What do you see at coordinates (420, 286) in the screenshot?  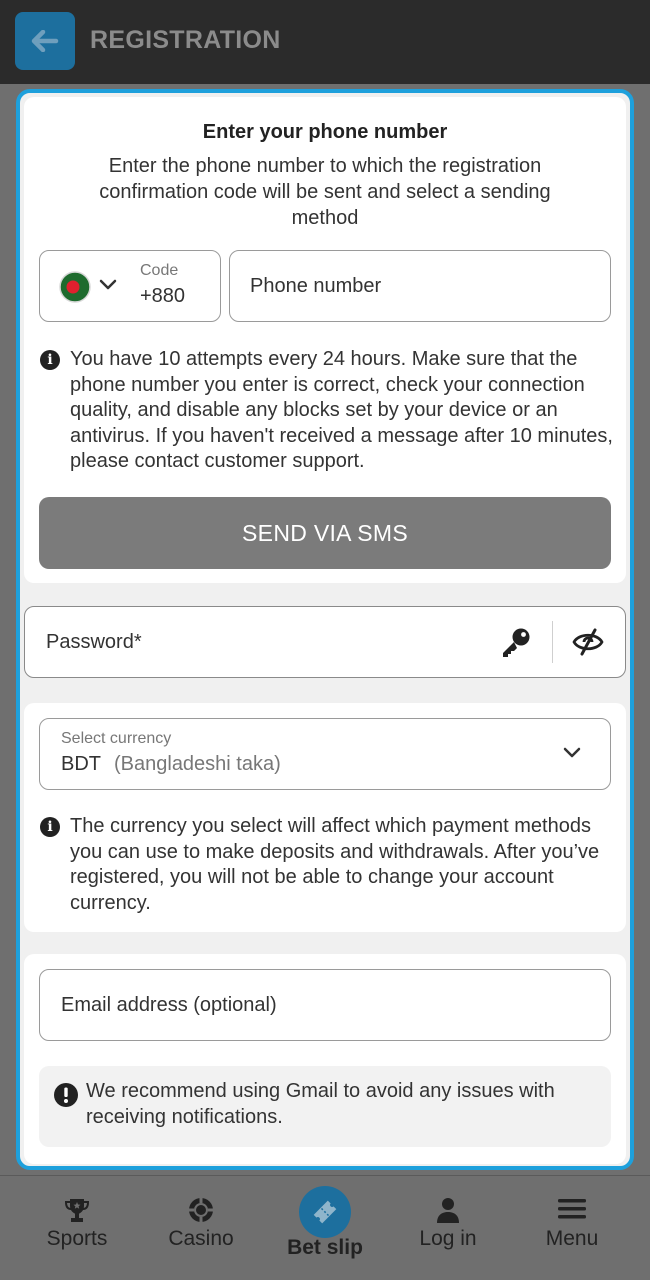 I see `phone-number-input: Phone number` at bounding box center [420, 286].